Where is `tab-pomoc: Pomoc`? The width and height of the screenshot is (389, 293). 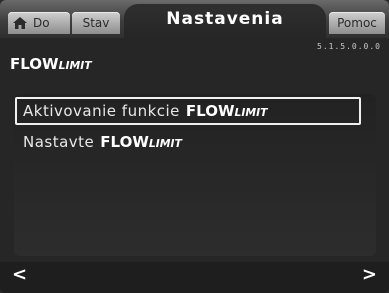
tab-pomoc: Pomoc is located at coordinates (357, 23).